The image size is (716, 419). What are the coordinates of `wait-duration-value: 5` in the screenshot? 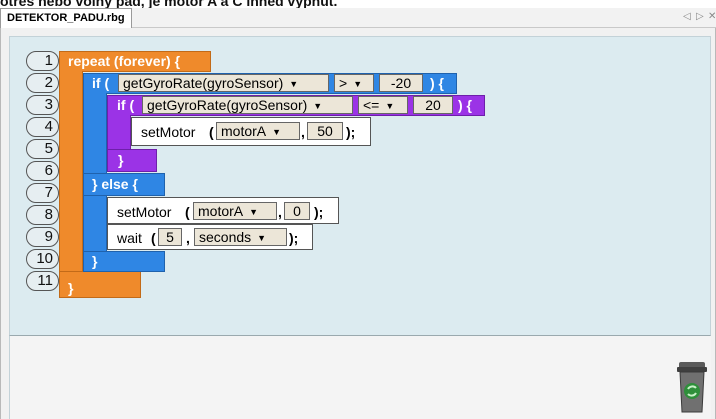 It's located at (170, 237).